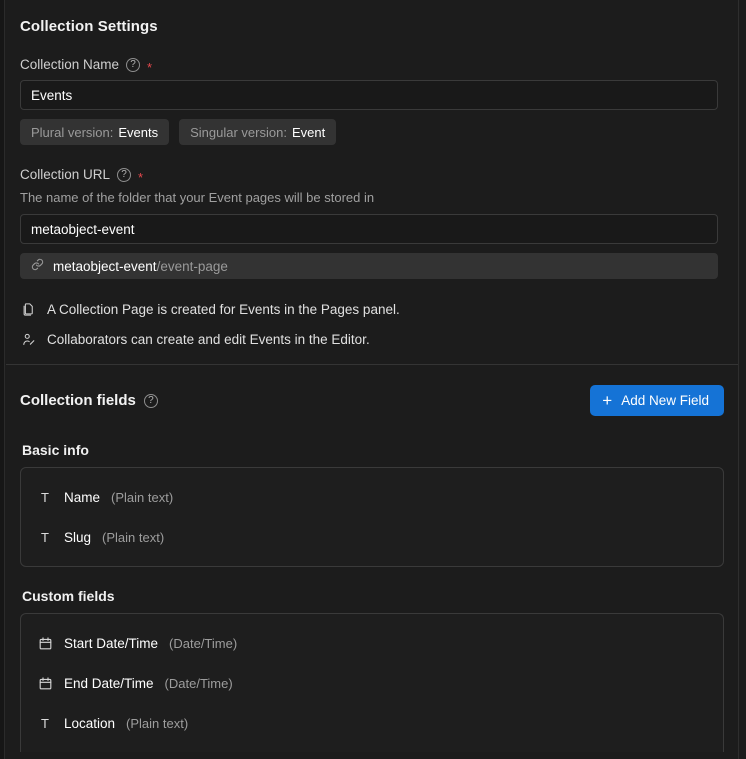 This screenshot has height=759, width=746. Describe the element at coordinates (70, 64) in the screenshot. I see `collection-name-label: Collection Name` at that location.